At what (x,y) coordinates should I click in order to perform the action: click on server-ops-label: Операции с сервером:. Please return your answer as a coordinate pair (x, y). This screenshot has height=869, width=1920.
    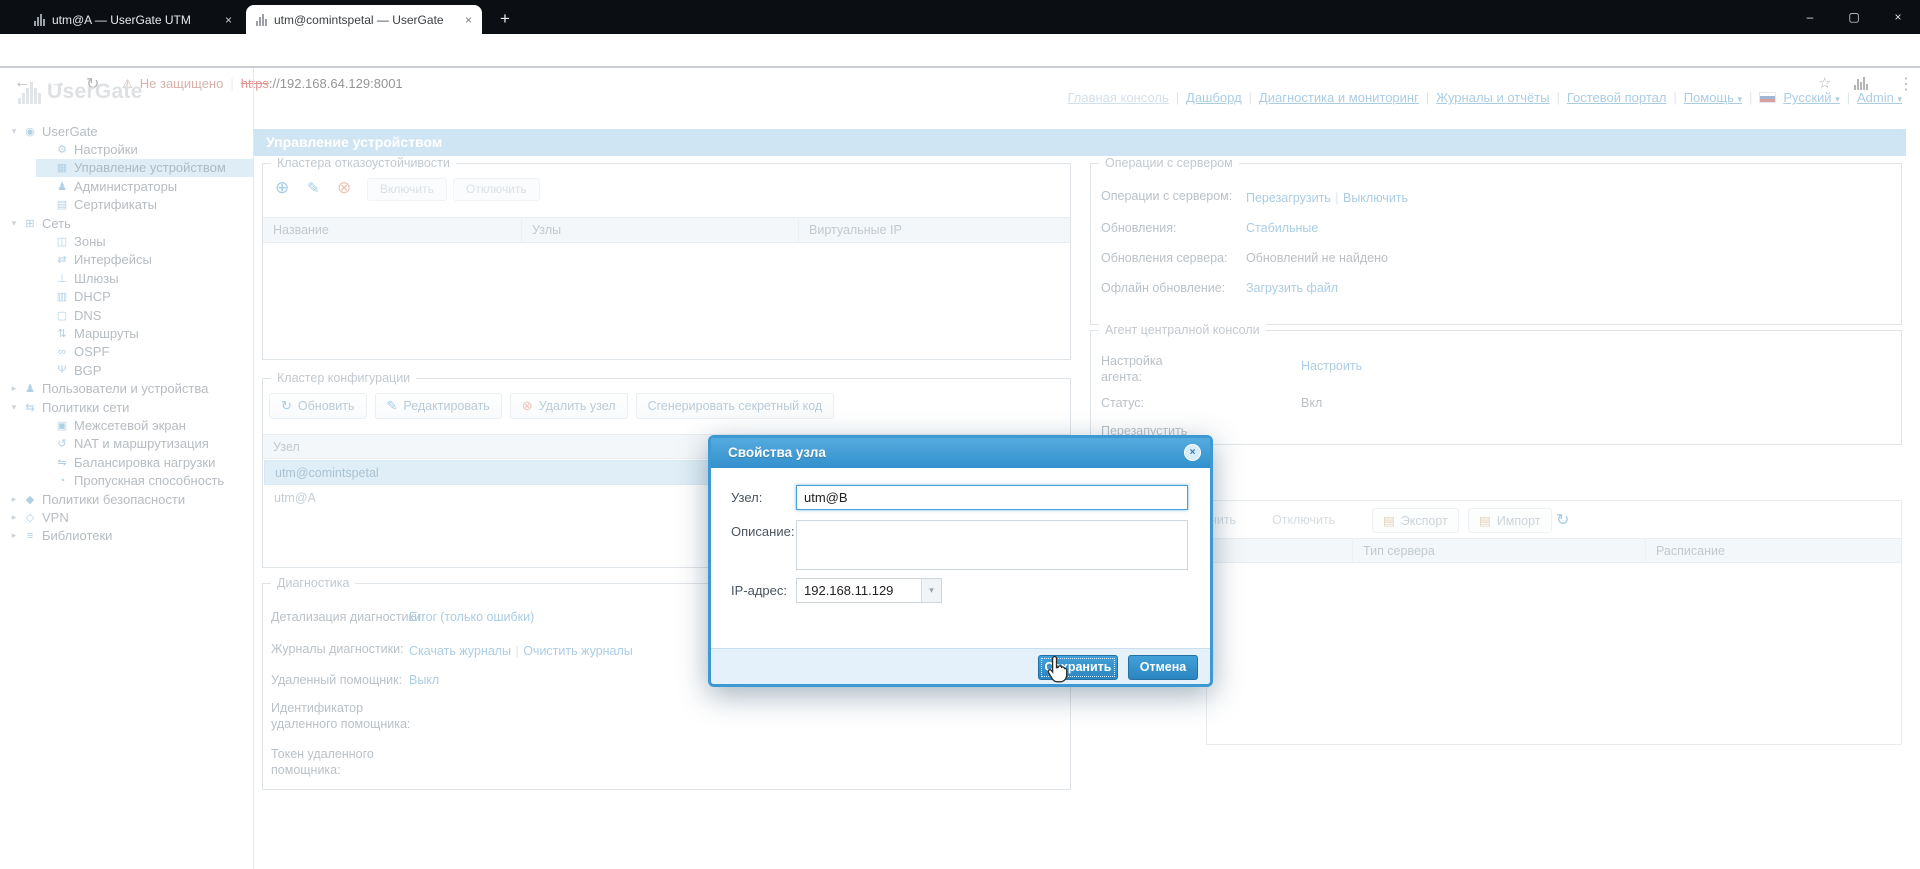
    Looking at the image, I should click on (1167, 196).